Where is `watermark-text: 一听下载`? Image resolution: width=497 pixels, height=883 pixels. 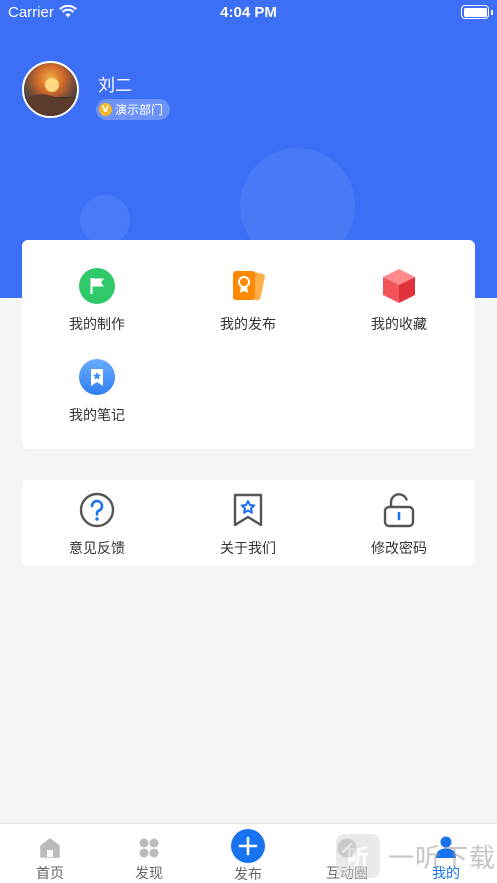 watermark-text: 一听下载 is located at coordinates (442, 858).